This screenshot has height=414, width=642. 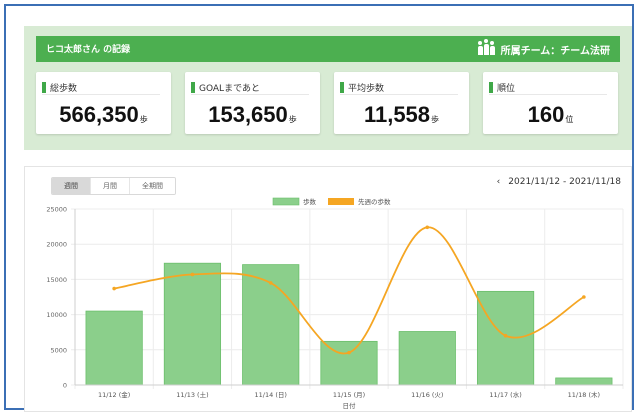 I want to click on team-name: 所属チーム：チーム法研, so click(x=555, y=51).